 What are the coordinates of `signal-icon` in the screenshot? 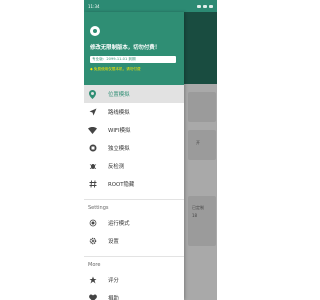 It's located at (199, 6).